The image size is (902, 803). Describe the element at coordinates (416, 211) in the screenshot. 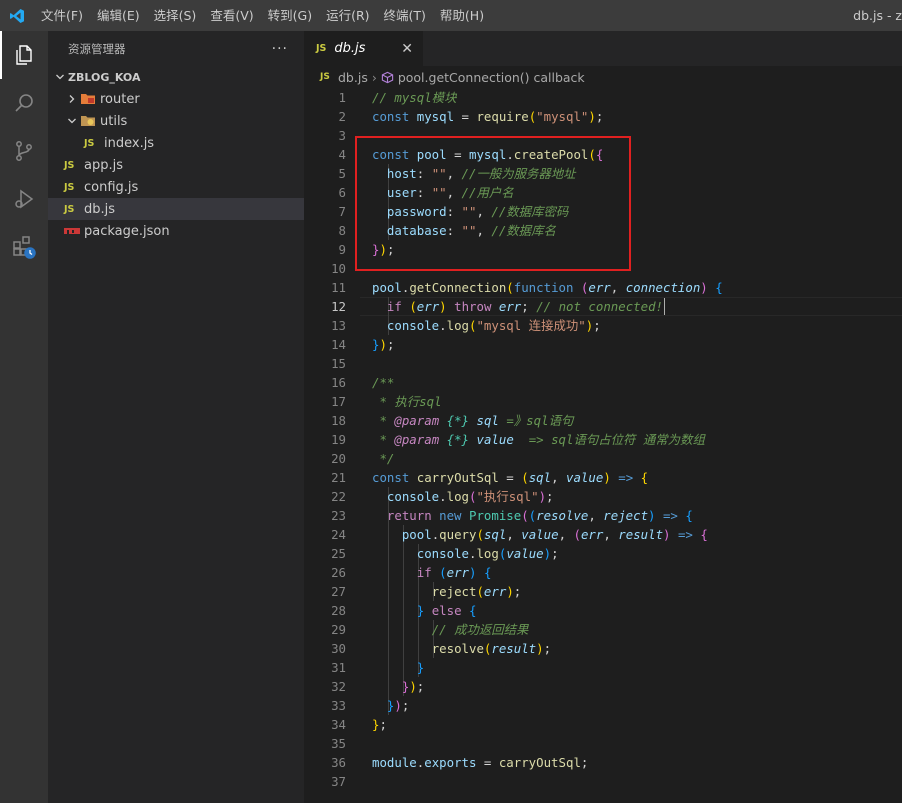

I see `code-token: password` at that location.